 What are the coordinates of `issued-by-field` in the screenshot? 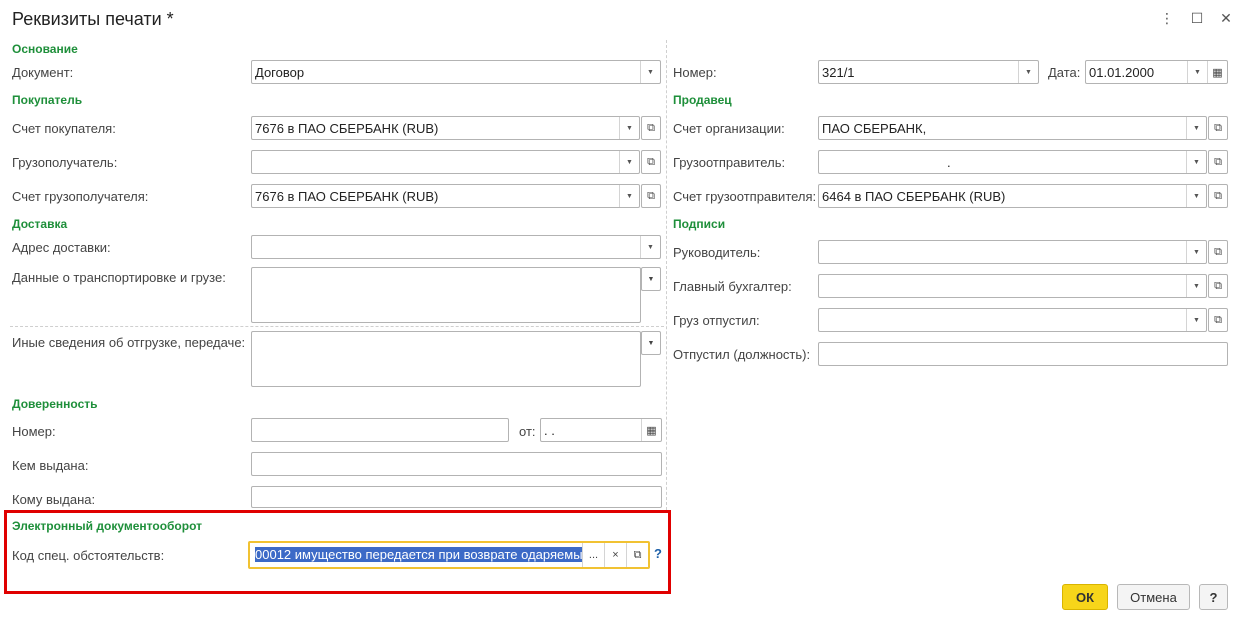 It's located at (456, 464).